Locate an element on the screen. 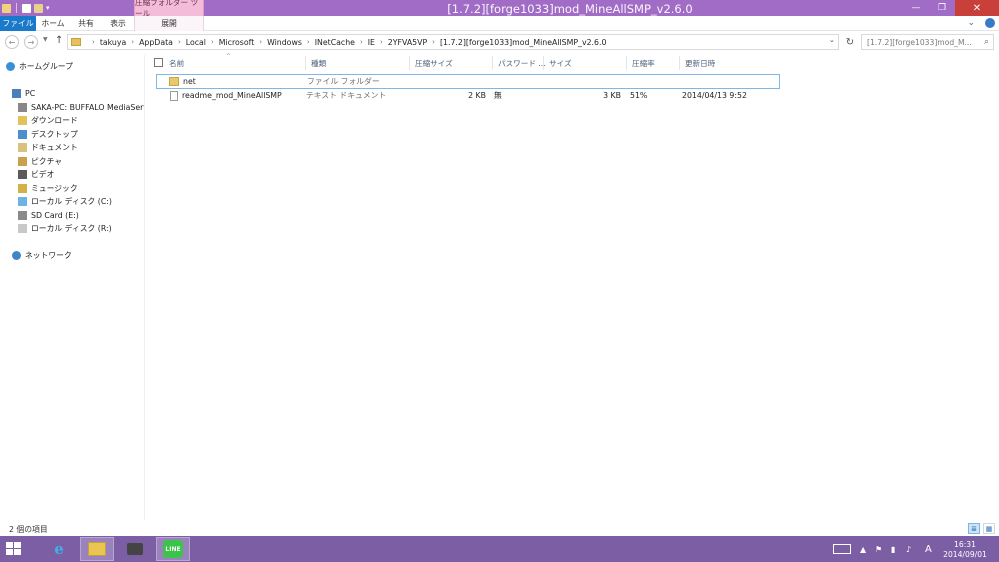 The height and width of the screenshot is (562, 999). new-folder-icon is located at coordinates (38, 8).